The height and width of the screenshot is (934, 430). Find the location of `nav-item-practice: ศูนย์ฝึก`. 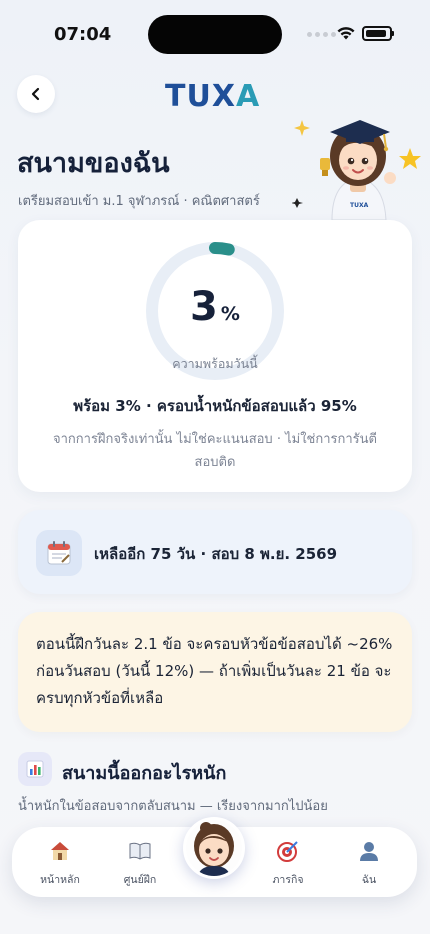

nav-item-practice: ศูนย์ฝึก is located at coordinates (140, 862).